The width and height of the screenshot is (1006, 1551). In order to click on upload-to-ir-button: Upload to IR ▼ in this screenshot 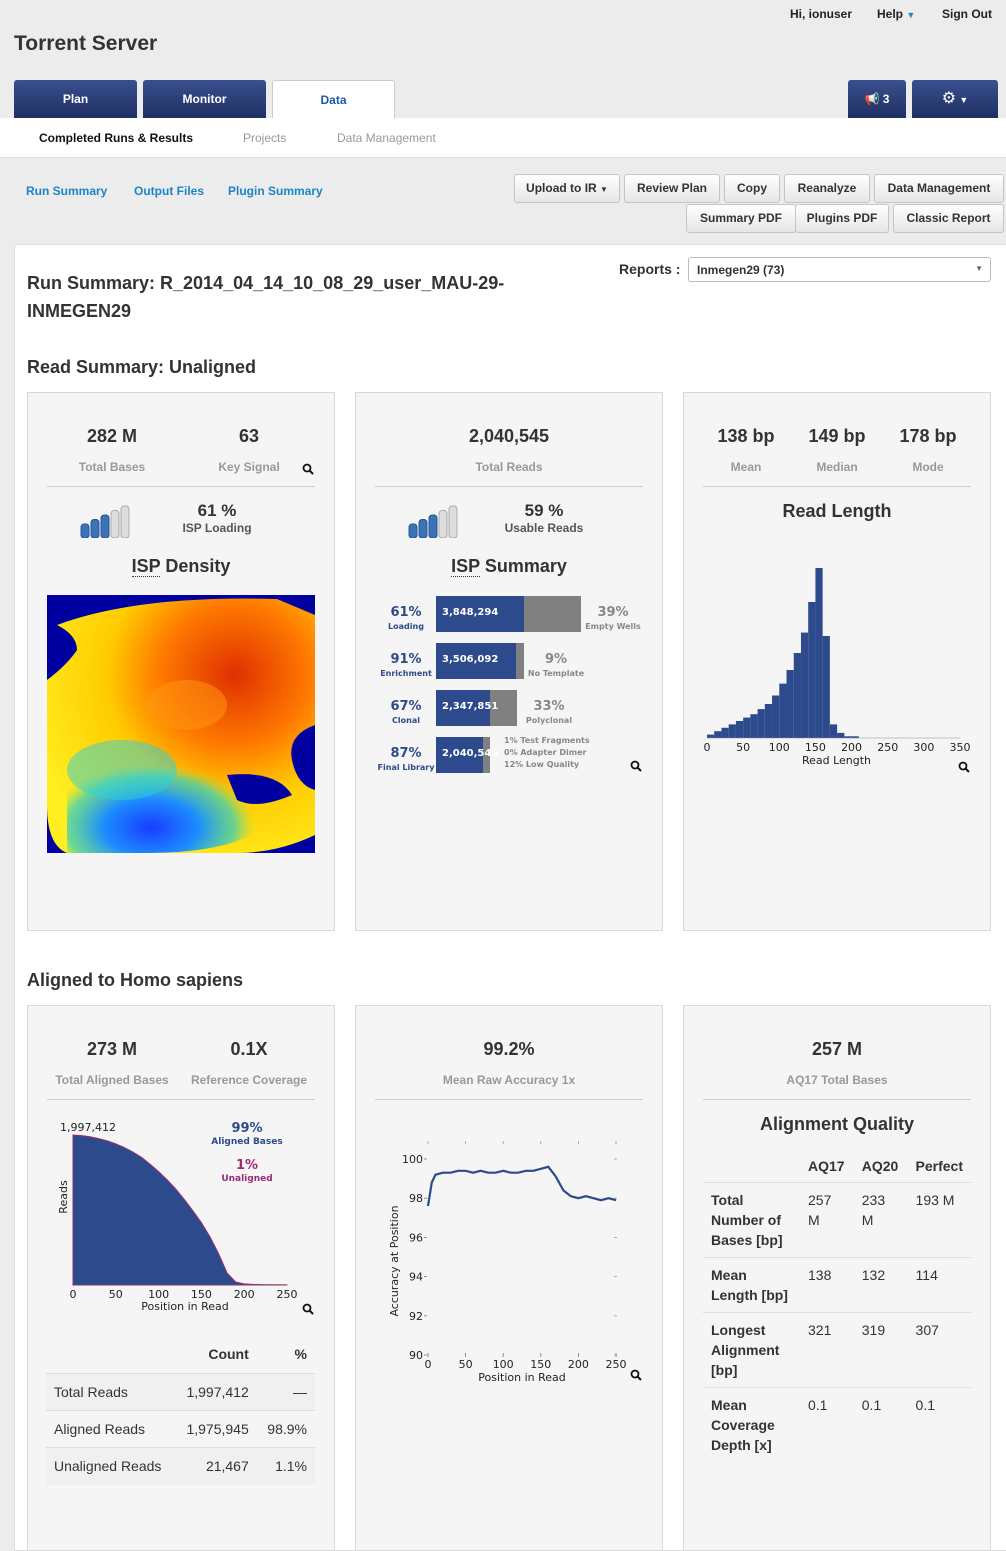, I will do `click(567, 188)`.